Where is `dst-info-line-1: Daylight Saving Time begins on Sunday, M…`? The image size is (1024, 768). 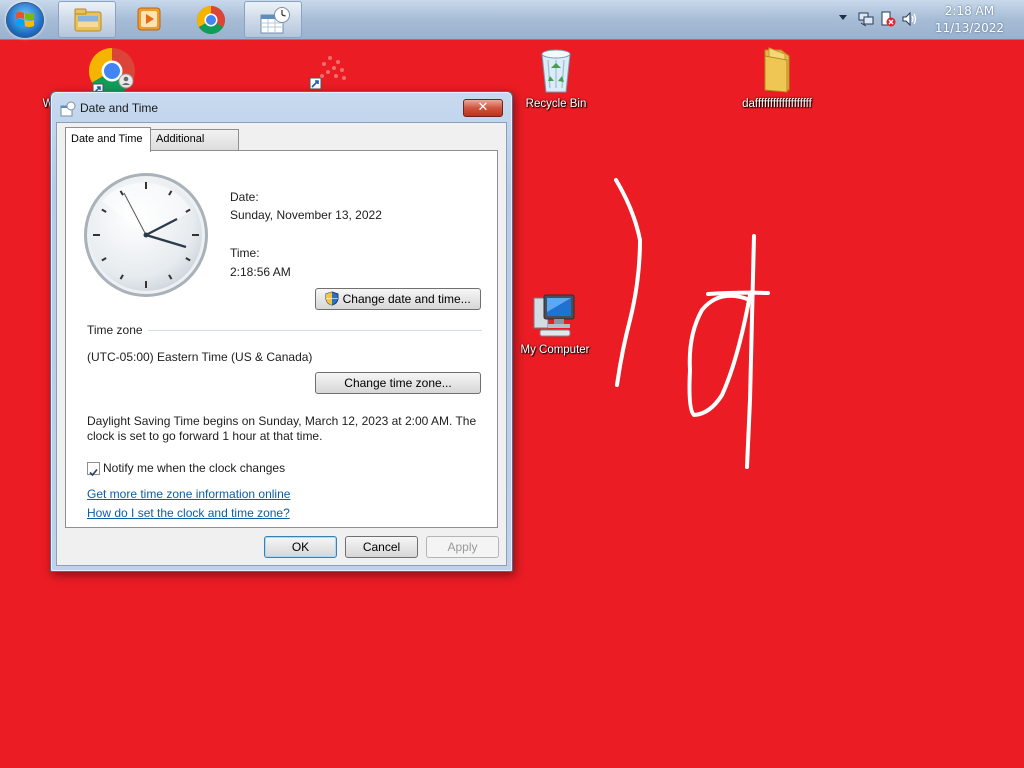
dst-info-line-1: Daylight Saving Time begins on Sunday, M… is located at coordinates (282, 421).